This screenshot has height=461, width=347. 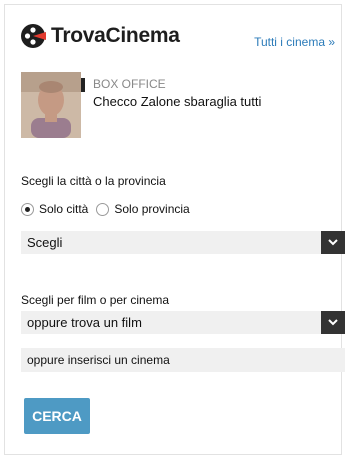 I want to click on header: TrovaCinema Tutti i cinema », so click(x=175, y=40).